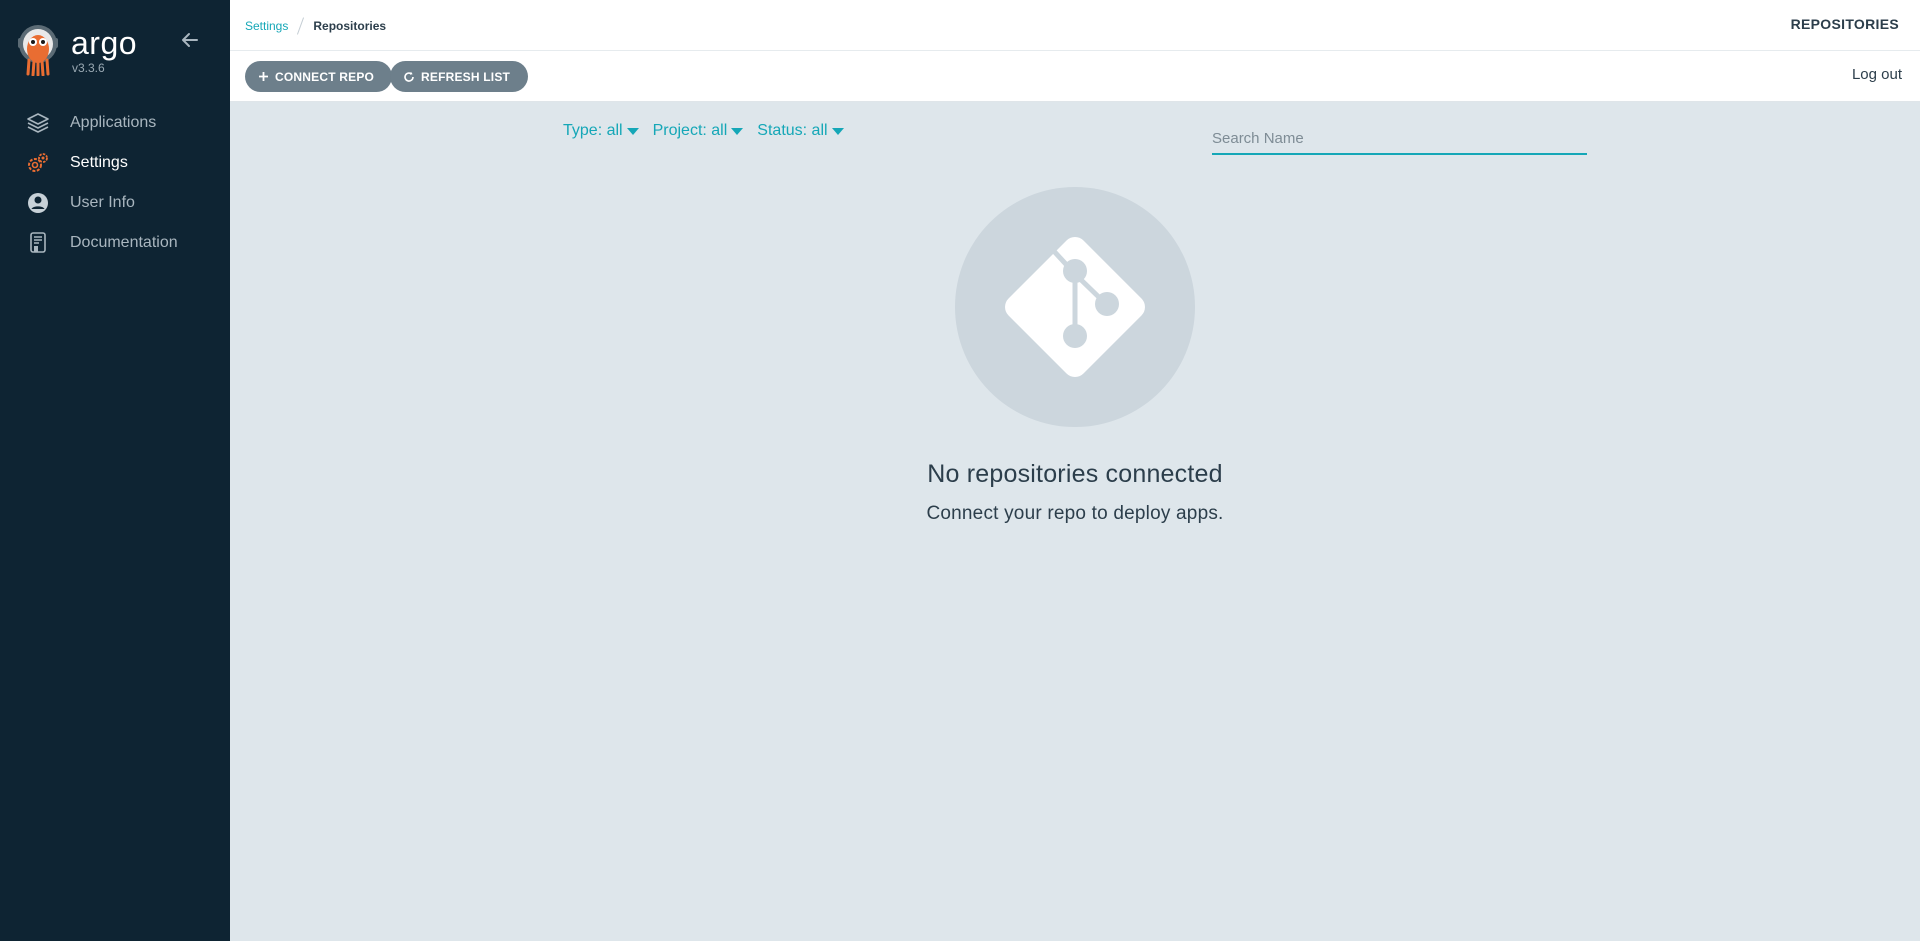 This screenshot has width=1920, height=941. Describe the element at coordinates (38, 50) in the screenshot. I see `argo-logo-icon` at that location.